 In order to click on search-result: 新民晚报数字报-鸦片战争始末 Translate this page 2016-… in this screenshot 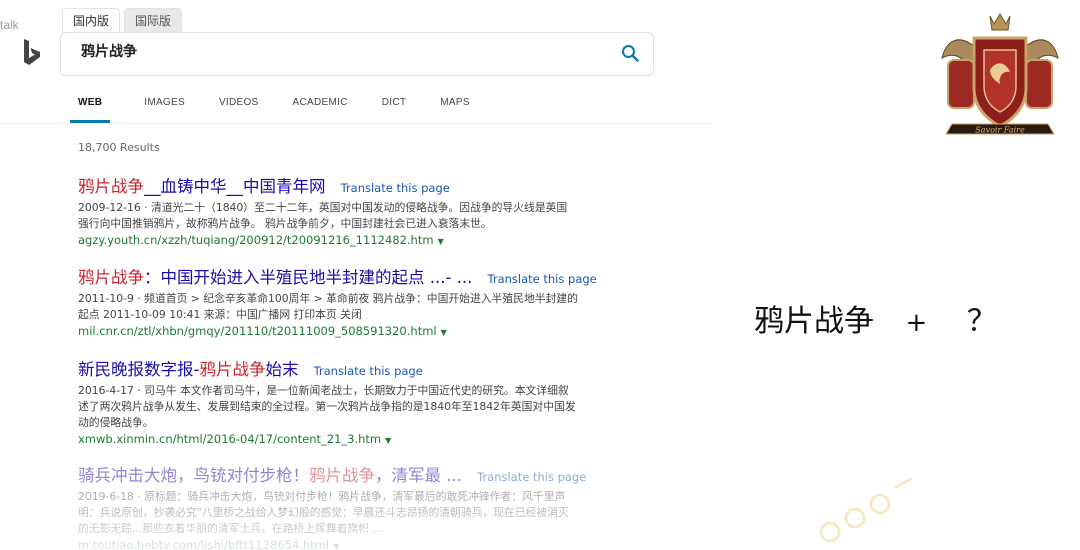, I will do `click(358, 401)`.